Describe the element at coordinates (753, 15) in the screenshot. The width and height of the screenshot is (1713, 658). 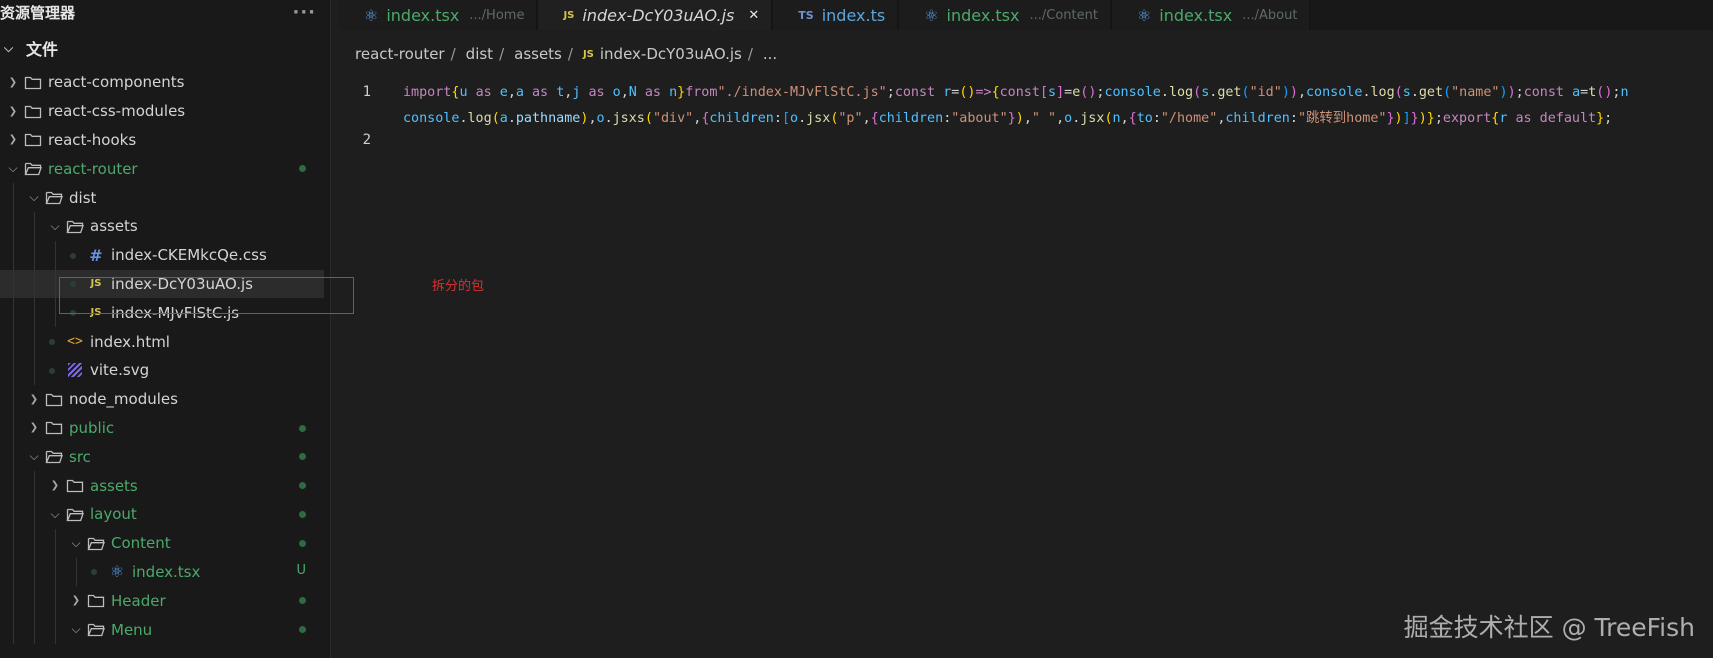
I see `close-icon: ✕` at that location.